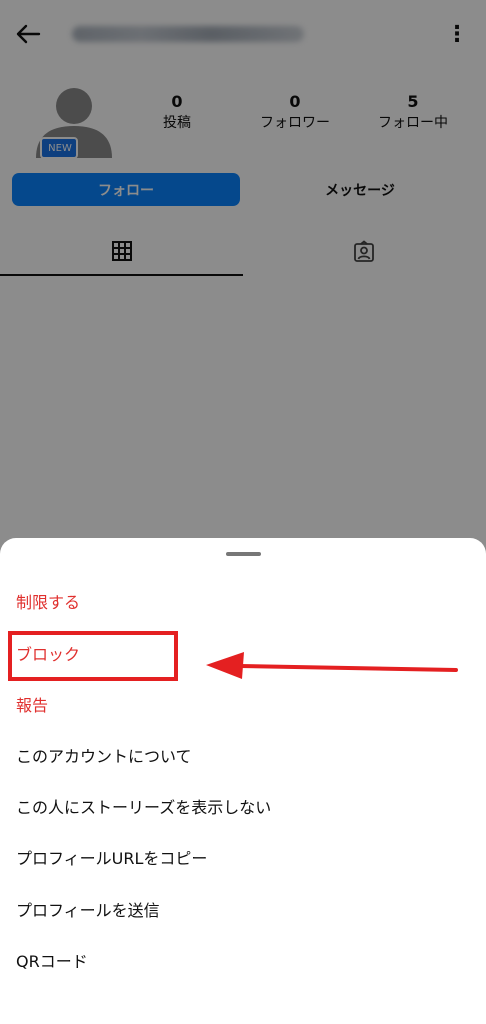 The width and height of the screenshot is (486, 1024). Describe the element at coordinates (243, 554) in the screenshot. I see `drag-handle` at that location.